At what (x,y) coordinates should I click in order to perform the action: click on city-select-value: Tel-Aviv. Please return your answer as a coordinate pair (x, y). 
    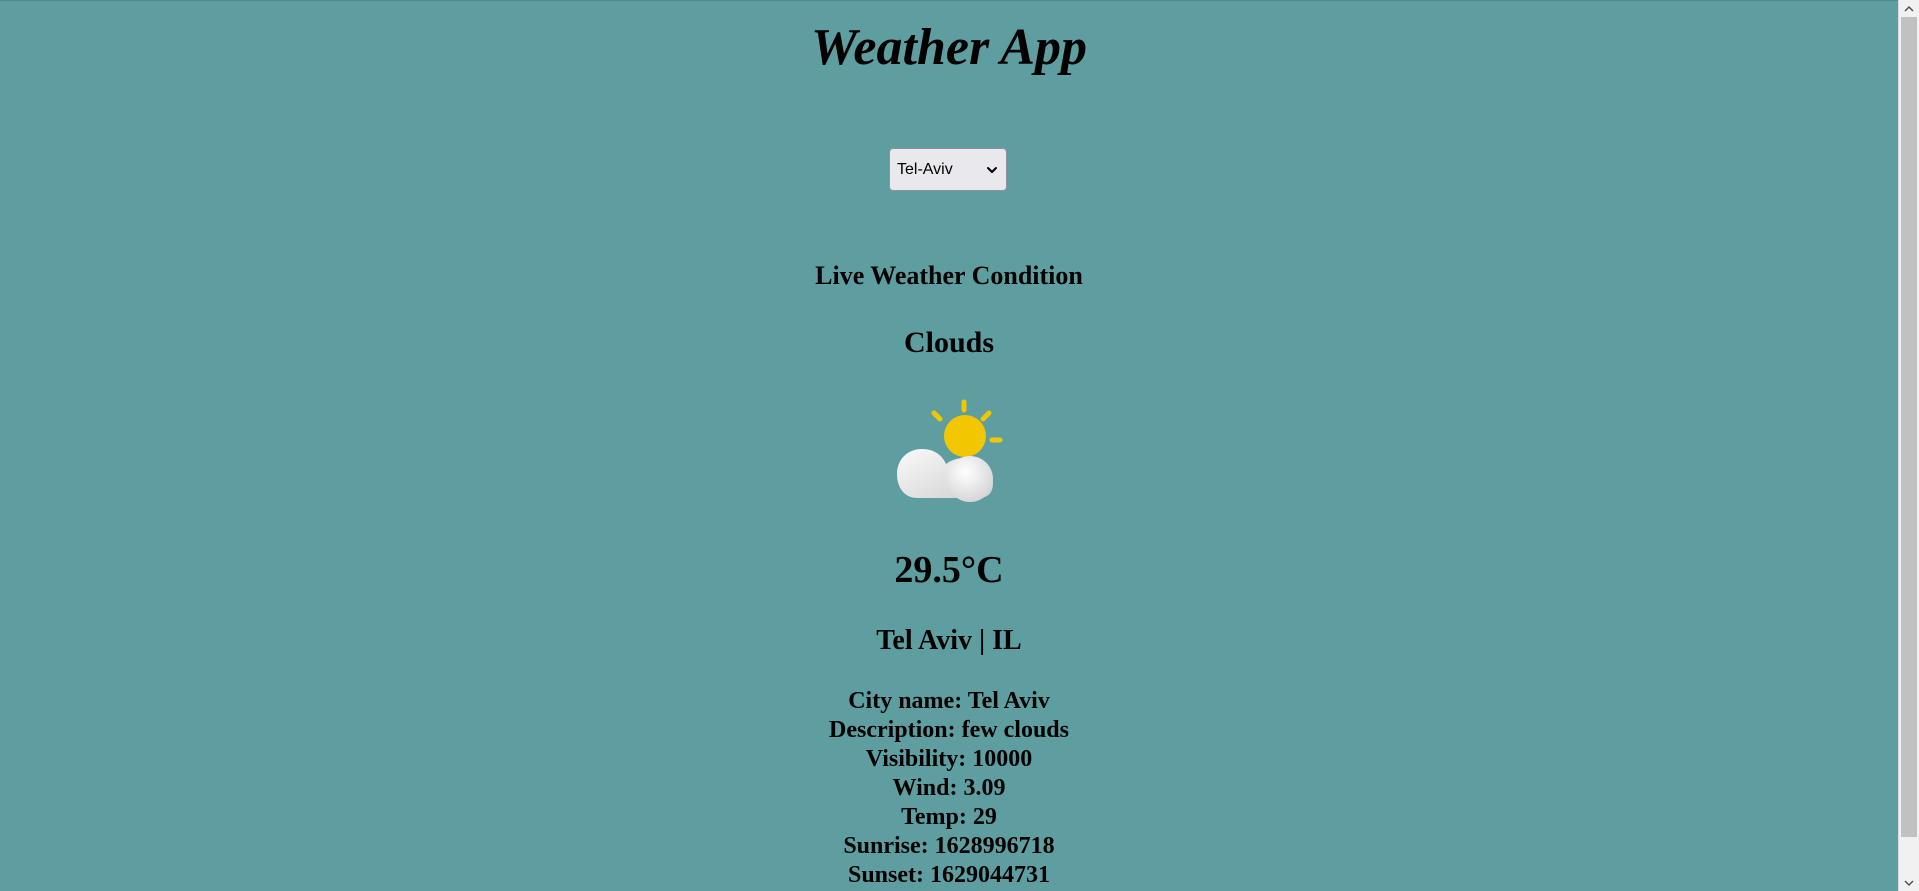
    Looking at the image, I should click on (925, 169).